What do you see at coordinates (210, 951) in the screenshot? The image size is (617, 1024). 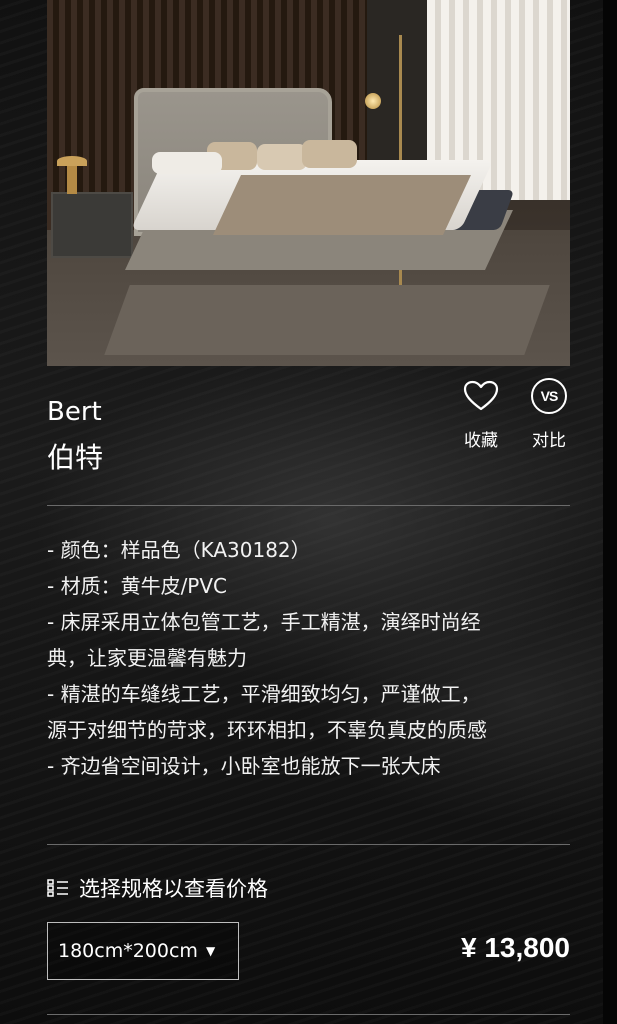 I see `caret-down-icon: ▼` at bounding box center [210, 951].